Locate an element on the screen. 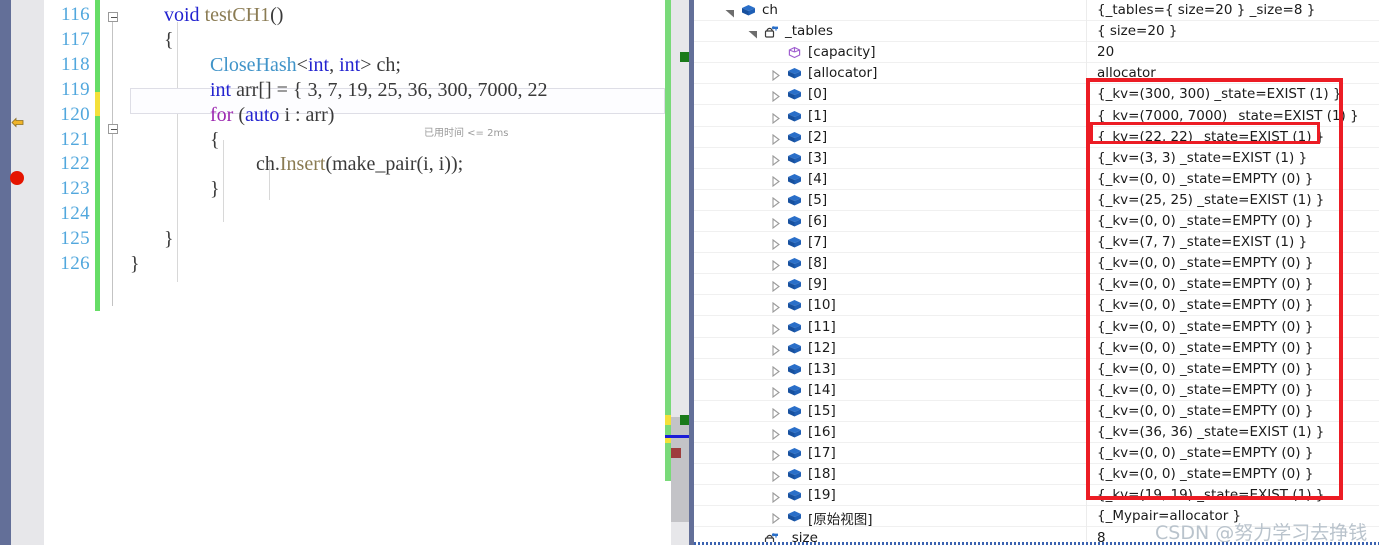  watch-tree-row: ch {_tables={ size=20 } _size=8 } is located at coordinates (1036, 10).